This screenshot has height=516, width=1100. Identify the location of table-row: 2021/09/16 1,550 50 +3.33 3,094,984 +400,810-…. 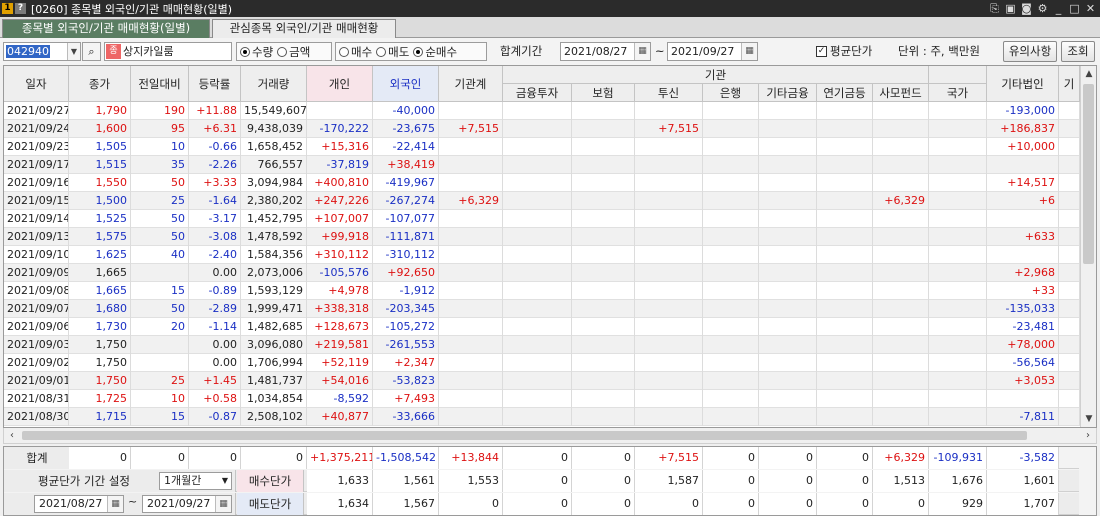
(542, 183).